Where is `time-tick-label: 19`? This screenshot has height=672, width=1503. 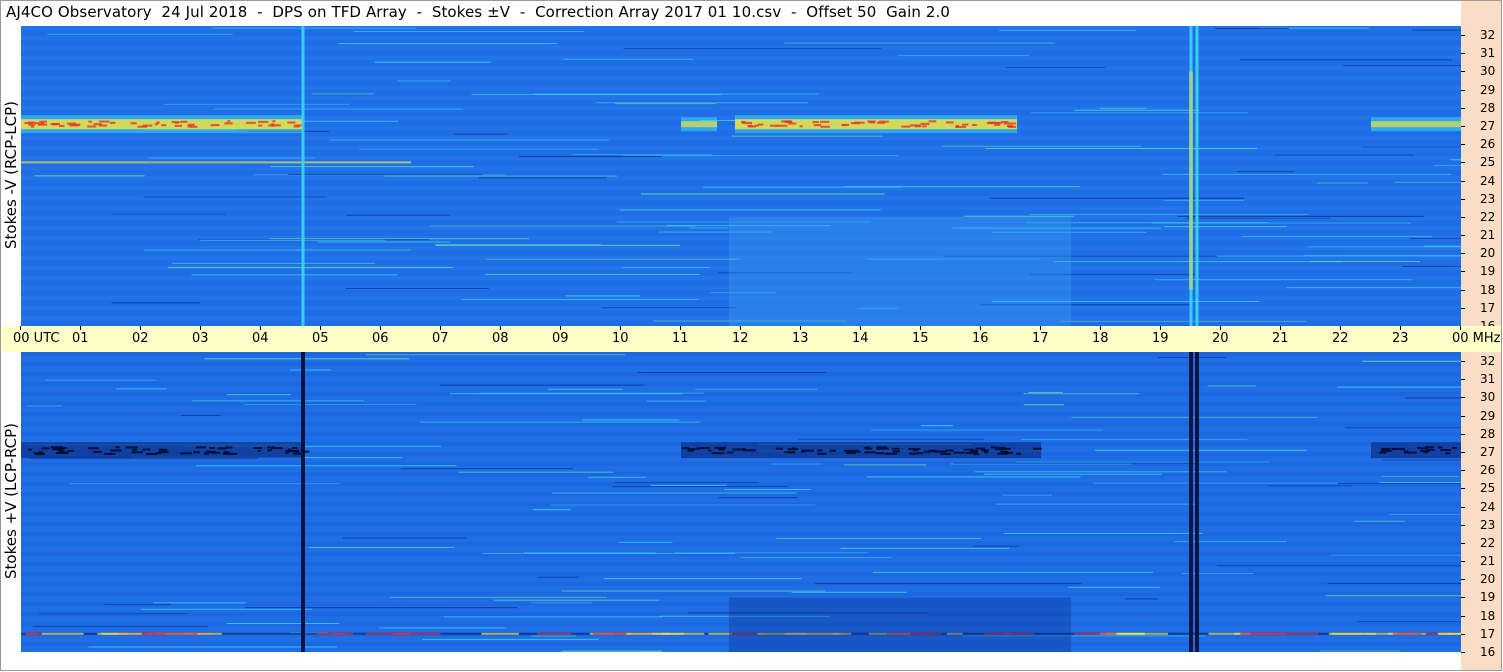 time-tick-label: 19 is located at coordinates (1160, 338).